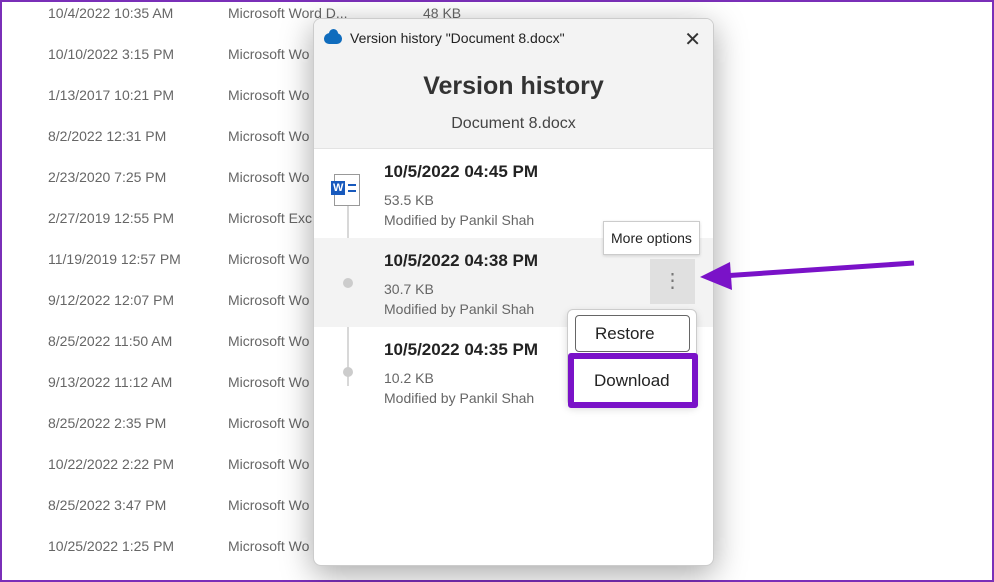  Describe the element at coordinates (110, 382) in the screenshot. I see `file-date: 9/13/2022 11:12 AM` at that location.